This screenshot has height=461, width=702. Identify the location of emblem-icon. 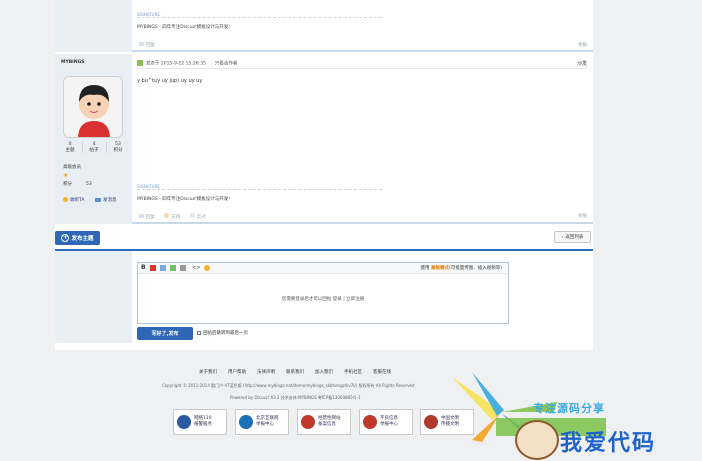
(308, 422).